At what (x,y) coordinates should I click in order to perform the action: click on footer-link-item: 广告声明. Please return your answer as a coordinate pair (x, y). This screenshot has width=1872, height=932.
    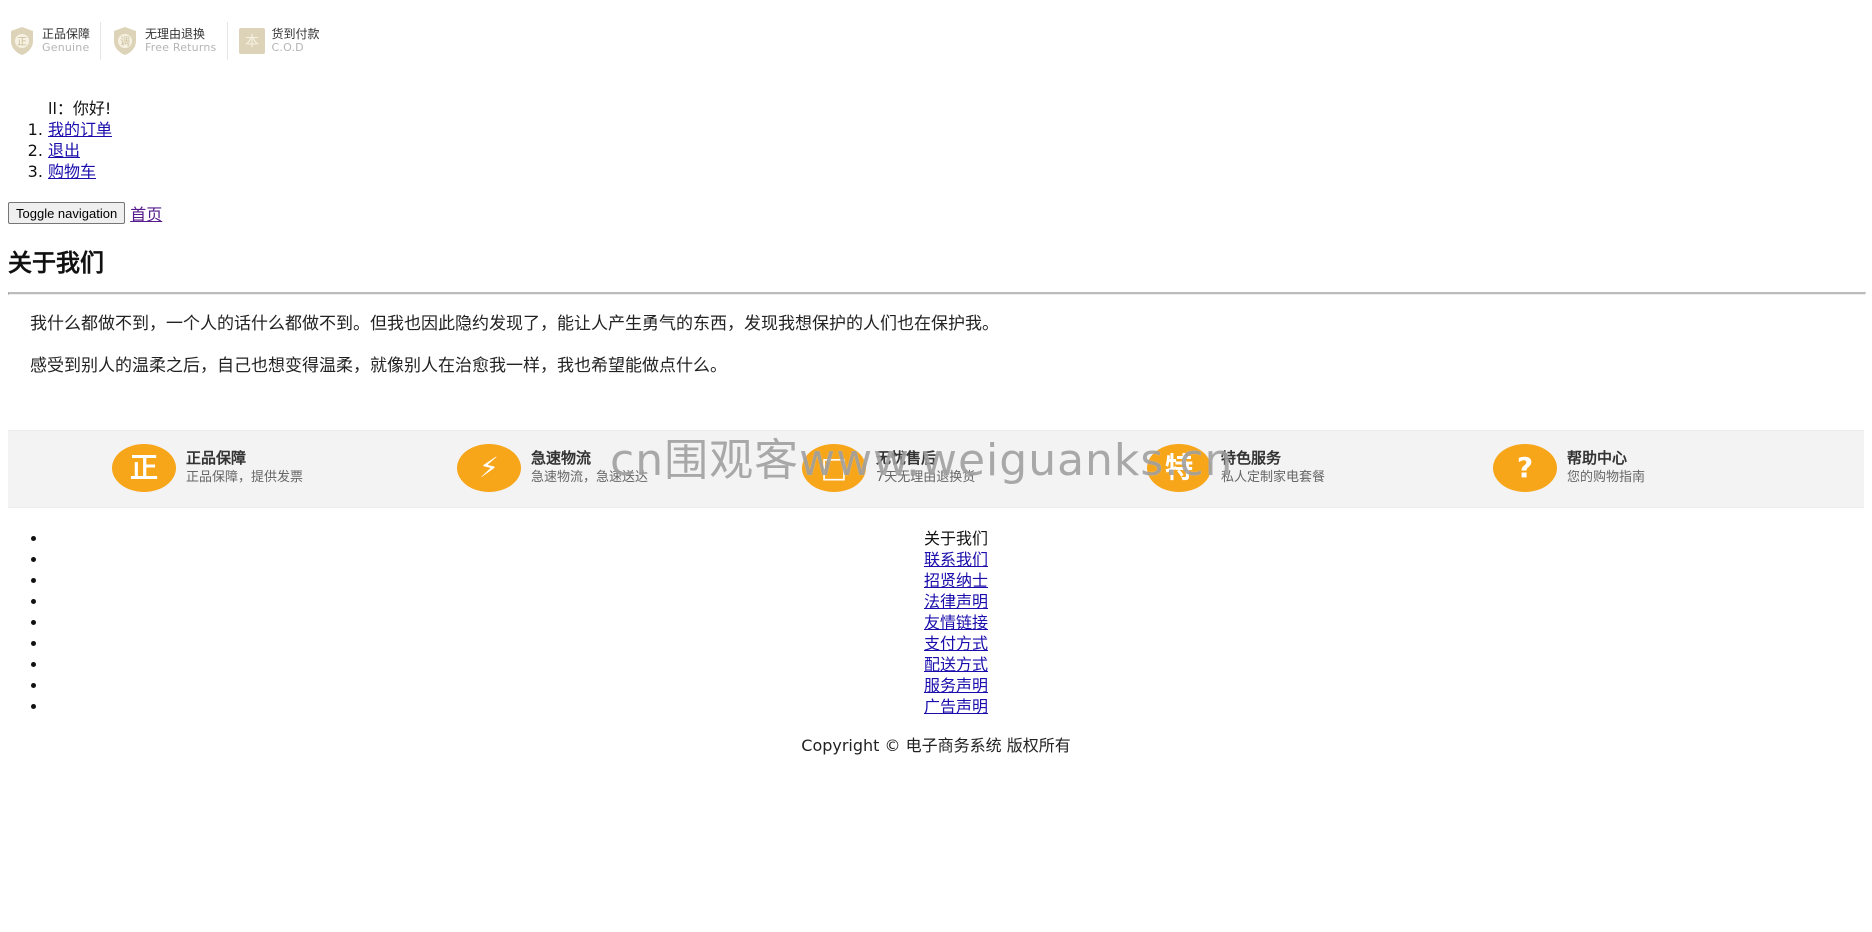
    Looking at the image, I should click on (956, 706).